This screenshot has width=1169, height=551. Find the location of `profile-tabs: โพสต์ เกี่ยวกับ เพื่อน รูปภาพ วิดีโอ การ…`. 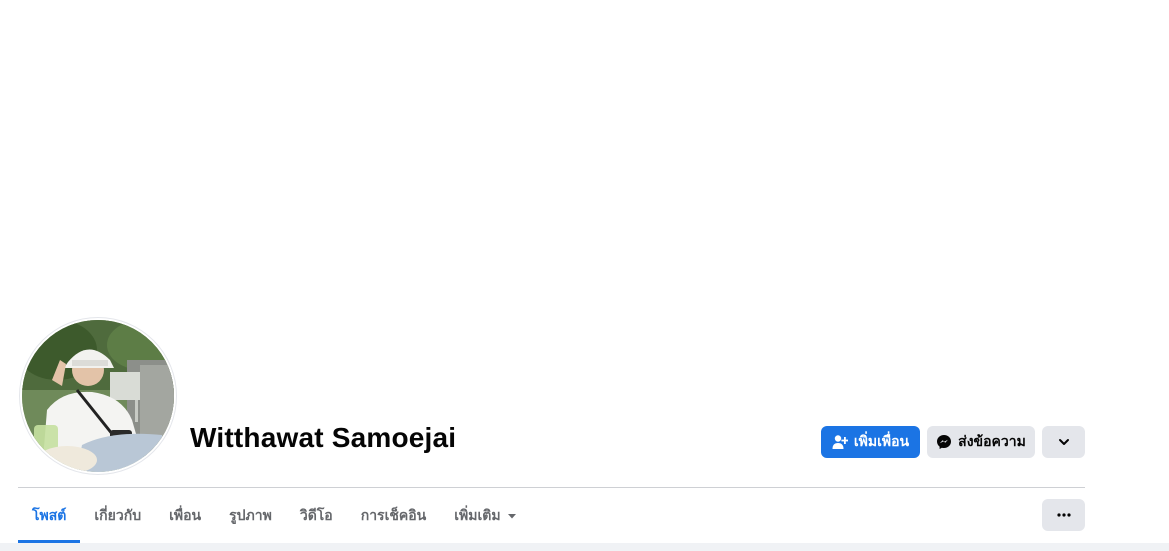

profile-tabs: โพสต์ เกี่ยวกับ เพื่อน รูปภาพ วิดีโอ การ… is located at coordinates (274, 516).